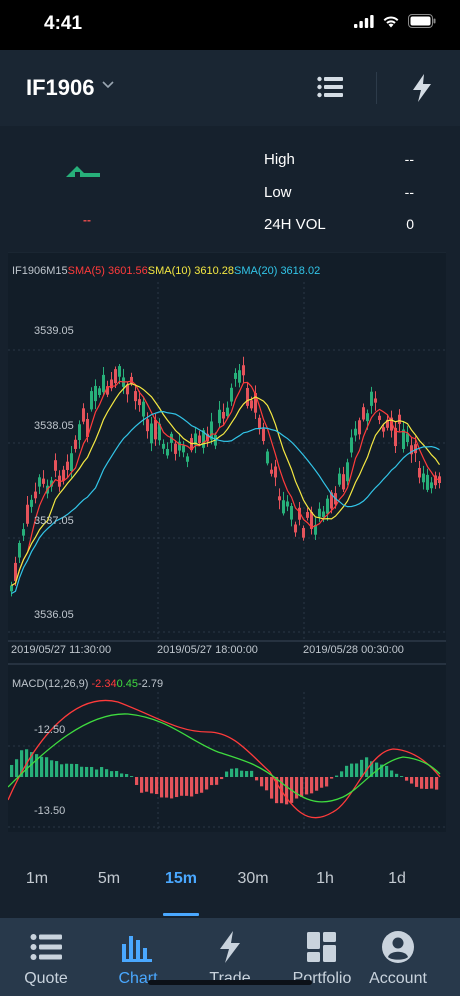  What do you see at coordinates (325, 879) in the screenshot?
I see `timeframe-1h: 1h` at bounding box center [325, 879].